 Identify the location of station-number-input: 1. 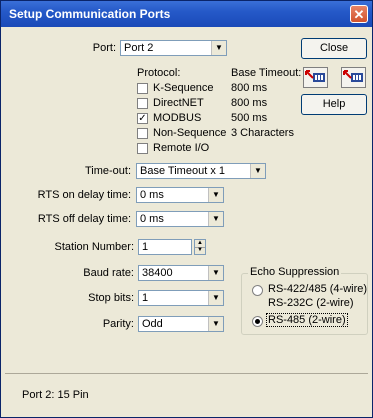
(165, 247).